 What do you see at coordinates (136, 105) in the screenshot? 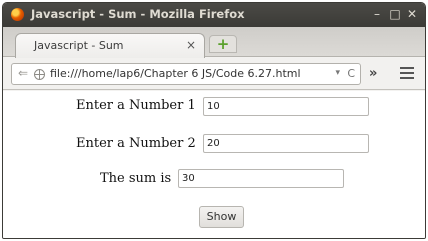
I see `number1-label: Enter a Number 1` at bounding box center [136, 105].